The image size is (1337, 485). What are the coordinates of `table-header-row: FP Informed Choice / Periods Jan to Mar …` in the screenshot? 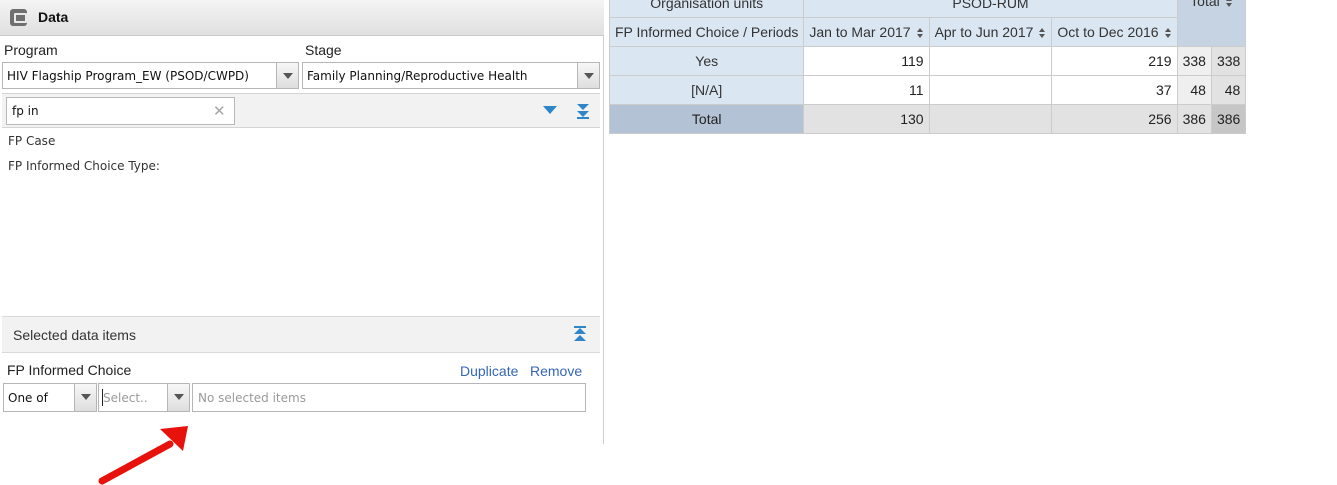 It's located at (927, 32).